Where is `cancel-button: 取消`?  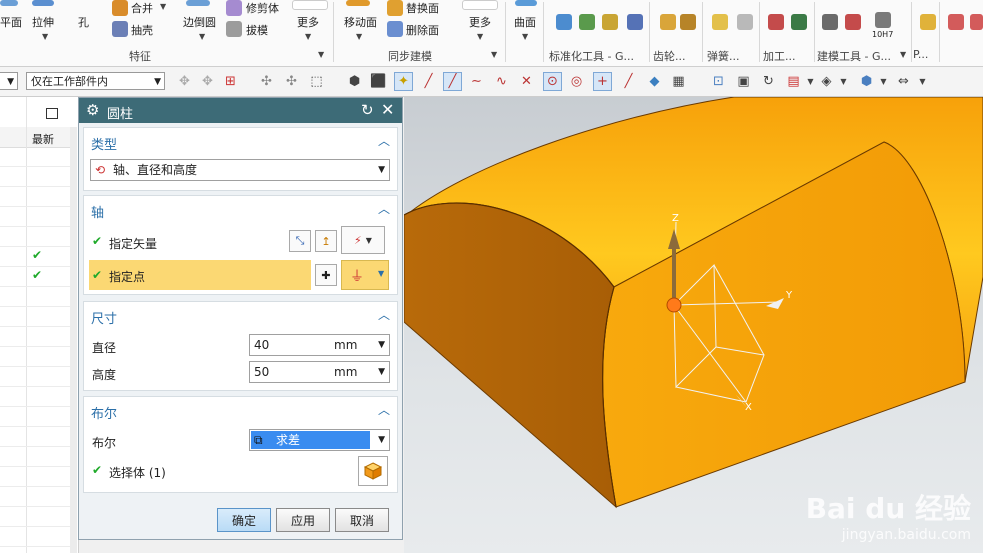
cancel-button: 取消 is located at coordinates (362, 520).